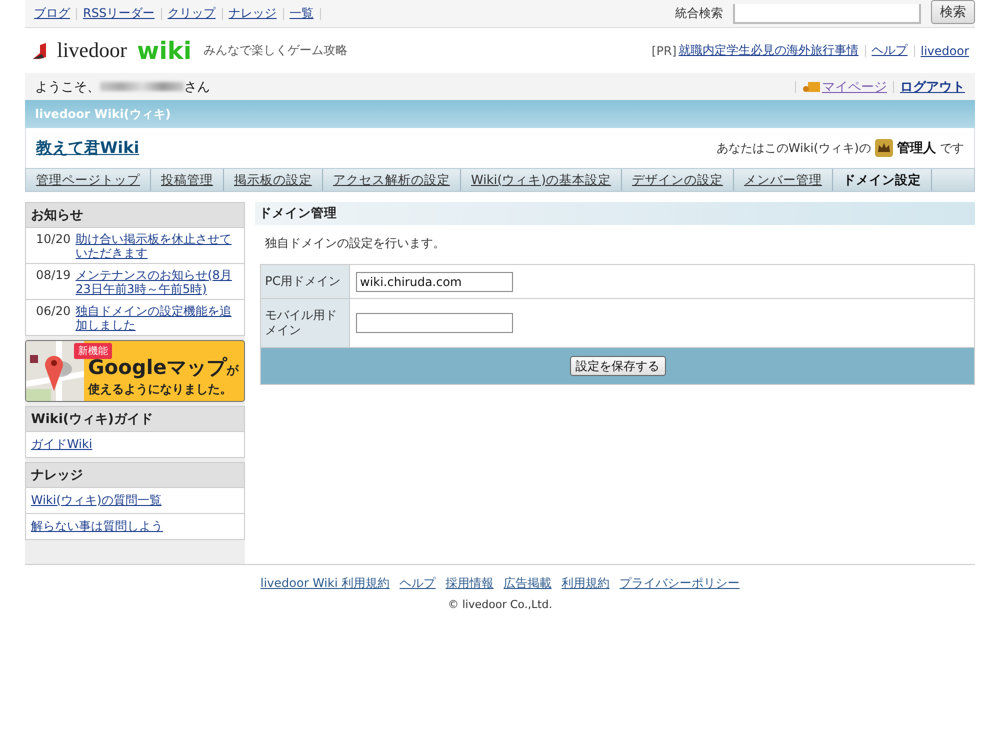 Image resolution: width=999 pixels, height=738 pixels. Describe the element at coordinates (784, 180) in the screenshot. I see `nav-tab: メンバー管理` at that location.